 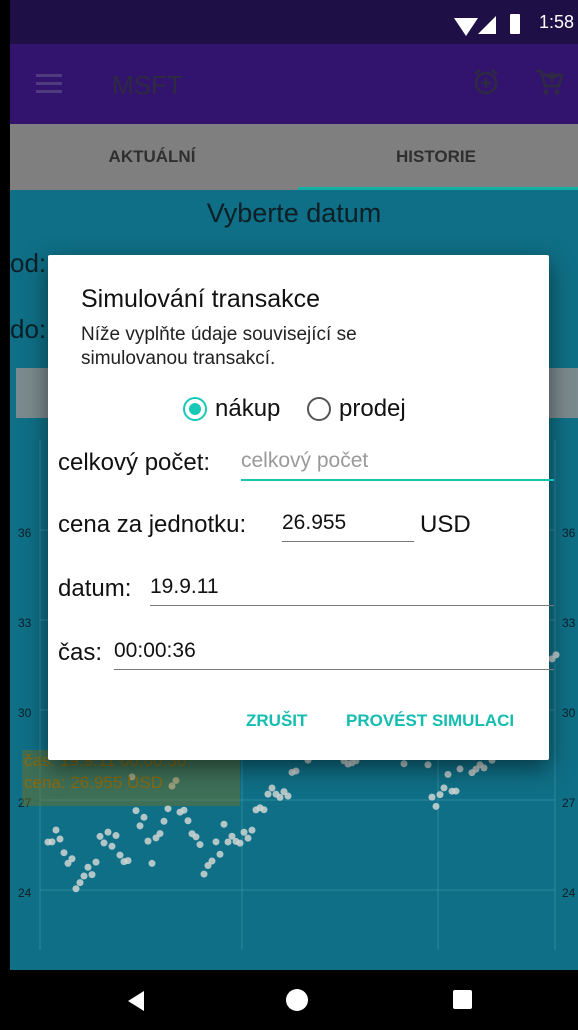 What do you see at coordinates (152, 157) in the screenshot?
I see `tab-aktualni: AKTUÁLNÍ` at bounding box center [152, 157].